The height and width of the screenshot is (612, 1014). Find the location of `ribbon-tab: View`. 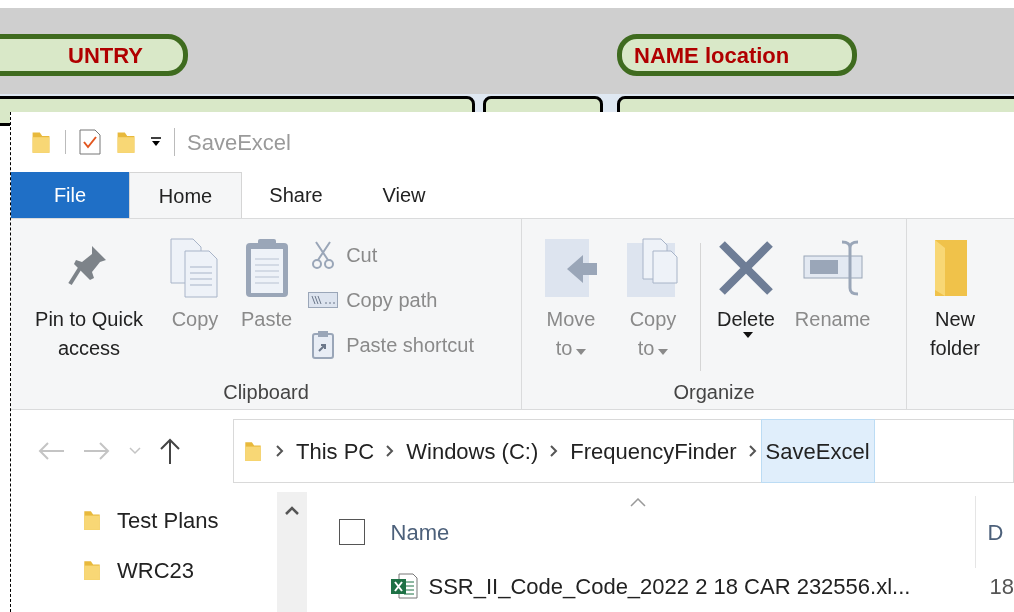

ribbon-tab: View is located at coordinates (404, 195).